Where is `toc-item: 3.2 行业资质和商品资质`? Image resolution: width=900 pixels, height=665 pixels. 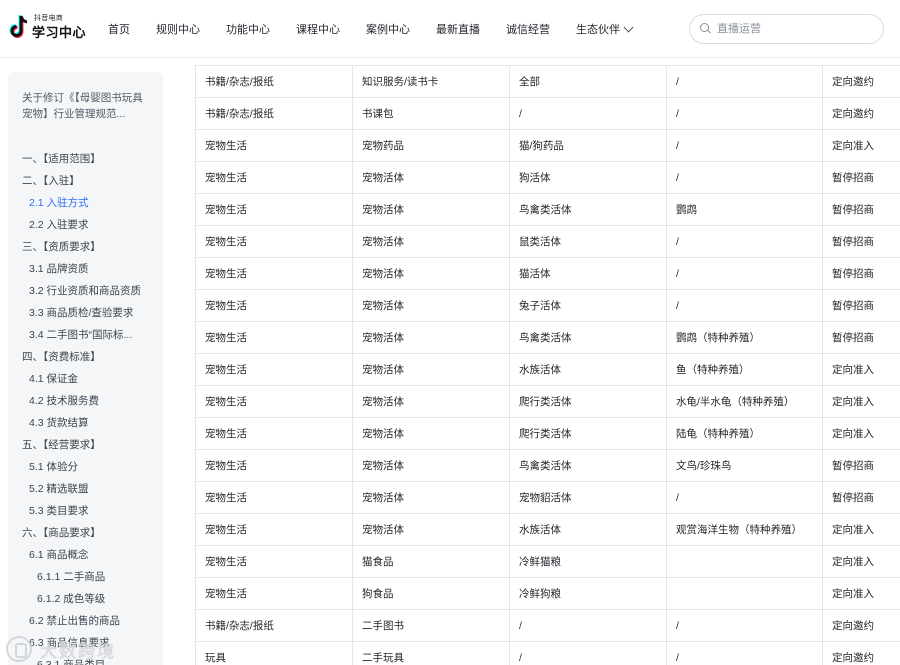 toc-item: 3.2 行业资质和商品资质 is located at coordinates (85, 291).